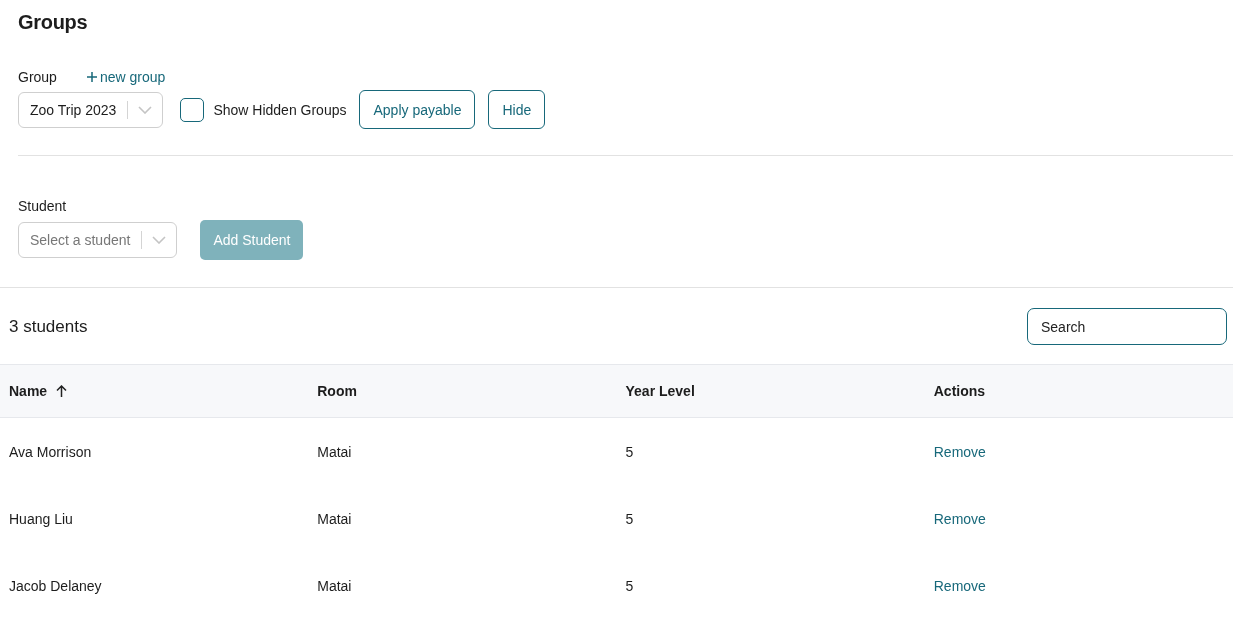  I want to click on group-select: Zoo Trip 2023, so click(91, 109).